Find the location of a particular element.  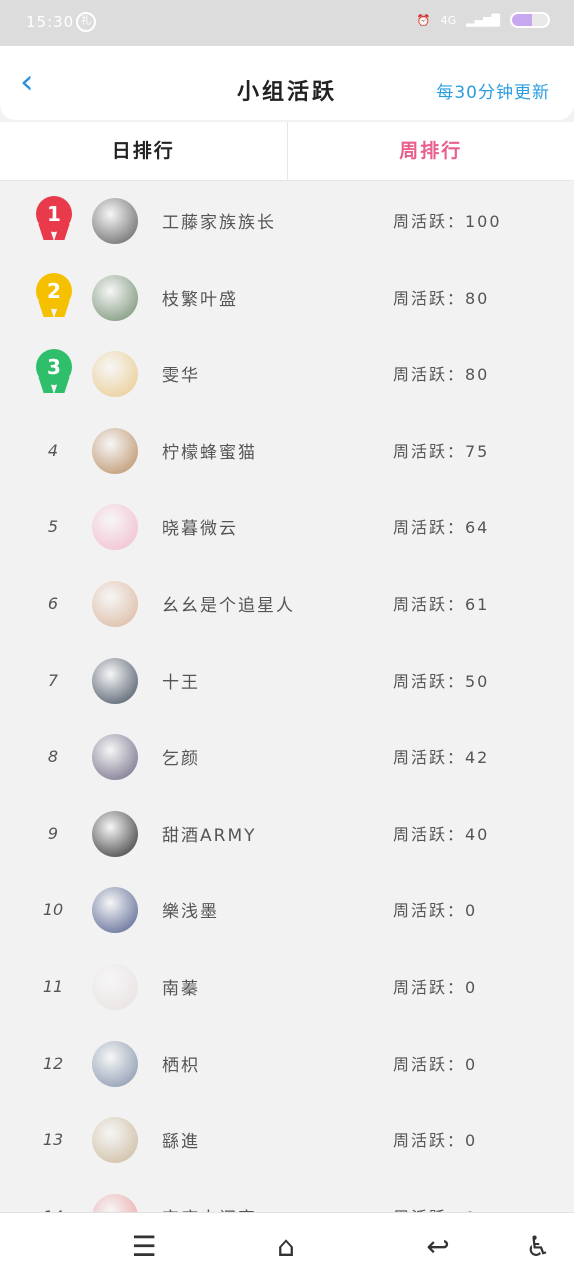

member-name: 乞颜 is located at coordinates (181, 756).